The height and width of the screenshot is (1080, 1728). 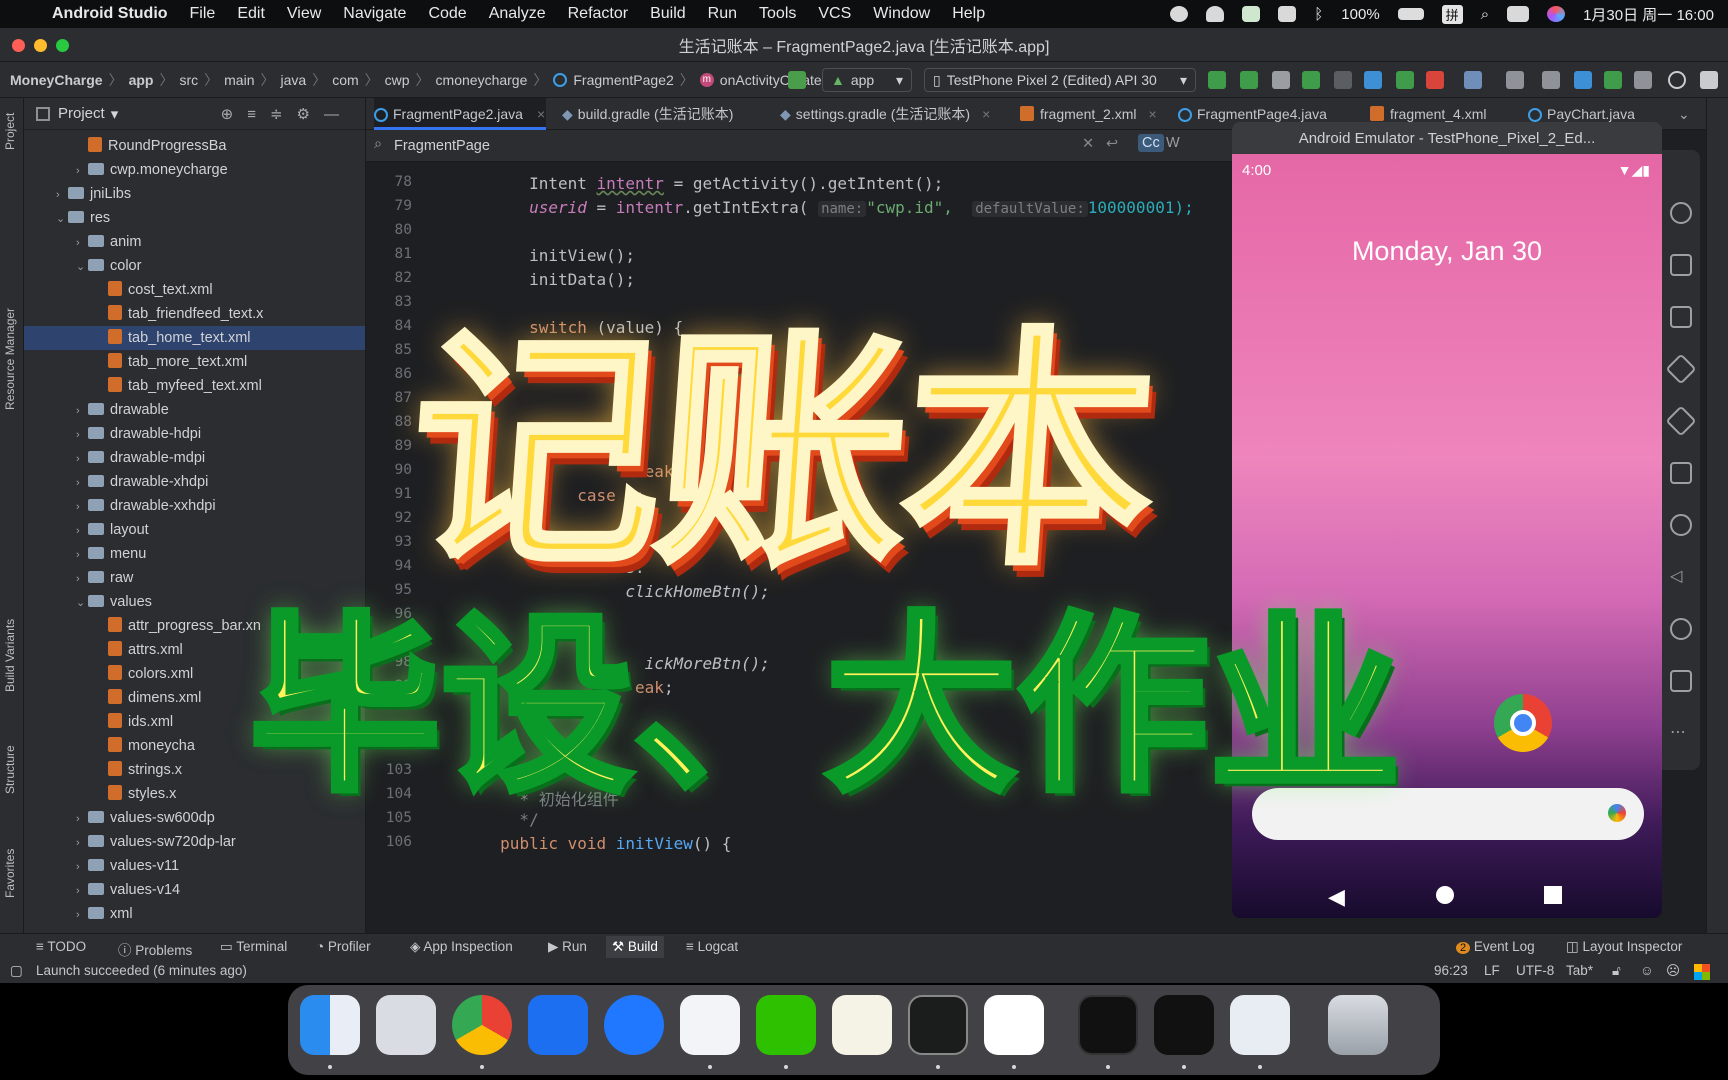 What do you see at coordinates (1709, 80) in the screenshot?
I see `account-icon` at bounding box center [1709, 80].